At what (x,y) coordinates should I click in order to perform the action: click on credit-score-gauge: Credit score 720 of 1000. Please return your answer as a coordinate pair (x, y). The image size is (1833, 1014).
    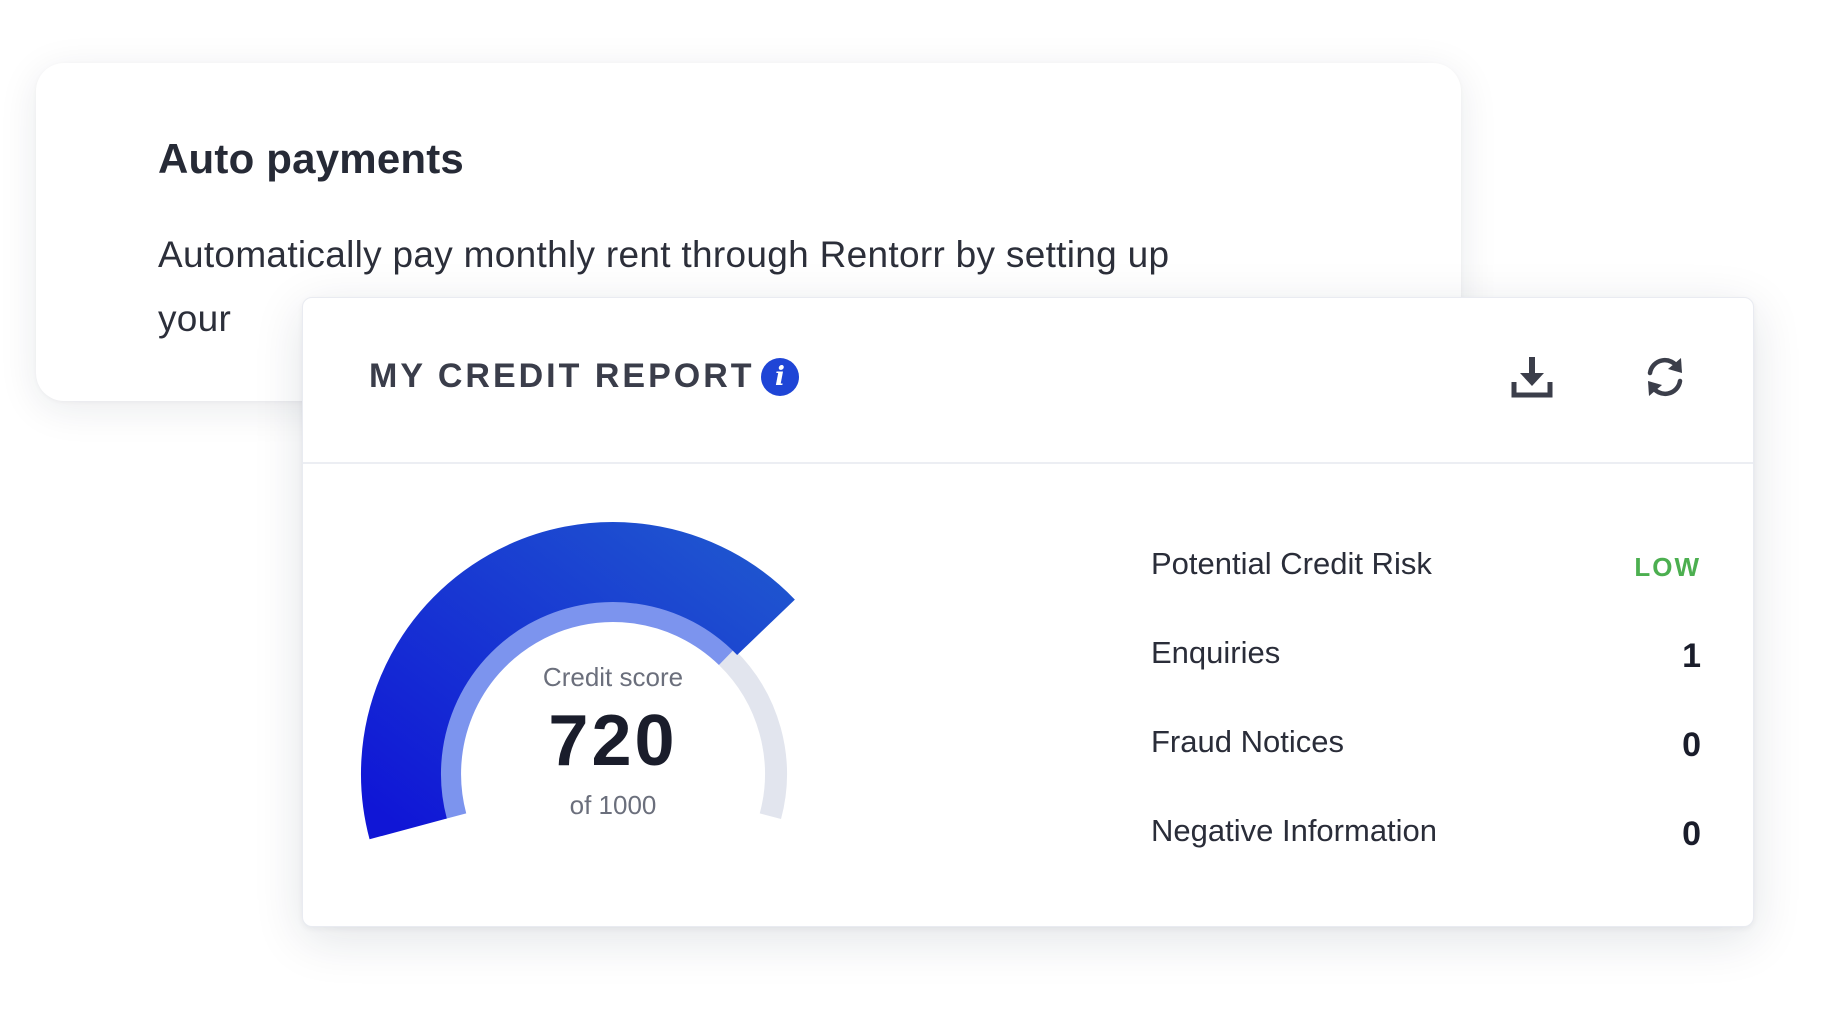
    Looking at the image, I should click on (613, 708).